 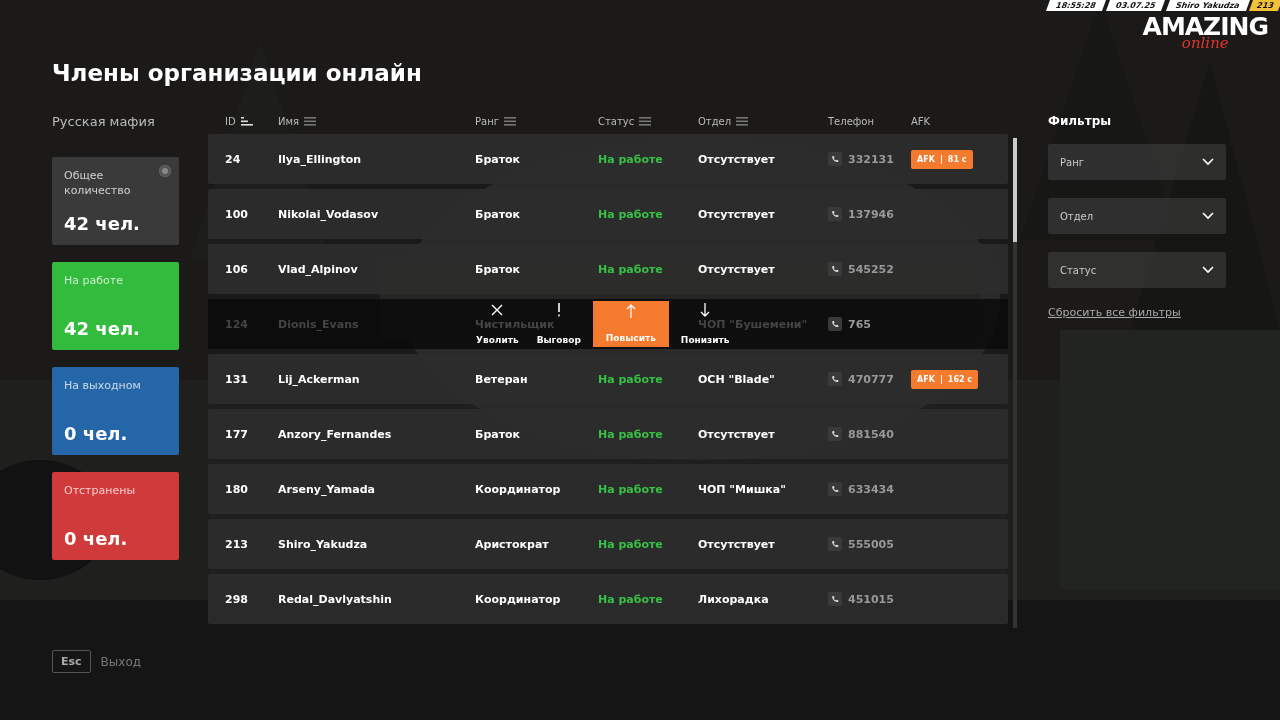 I want to click on afk-badge: AFK 81 с, so click(x=942, y=159).